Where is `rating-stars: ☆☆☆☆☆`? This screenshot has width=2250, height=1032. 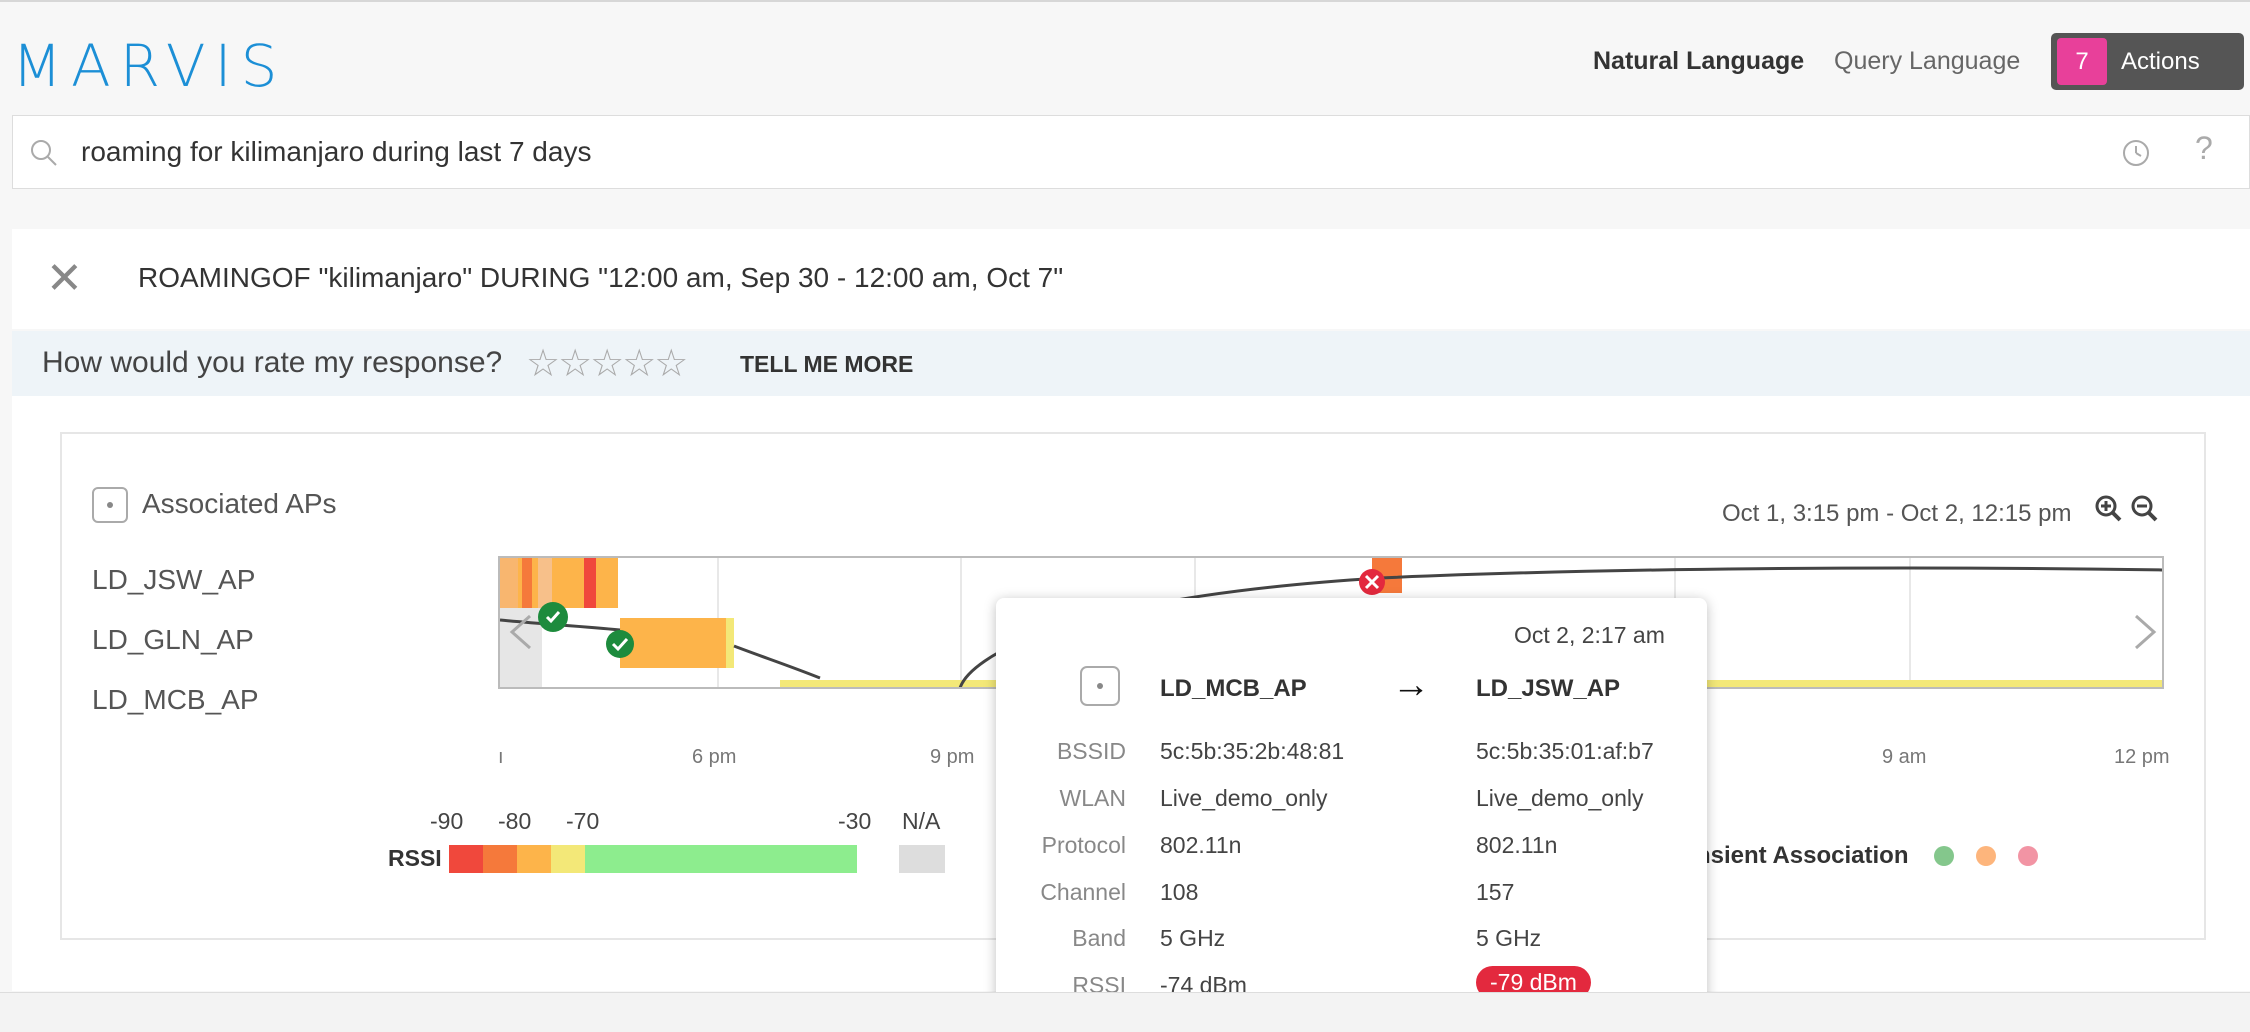
rating-stars: ☆☆☆☆☆ is located at coordinates (607, 363).